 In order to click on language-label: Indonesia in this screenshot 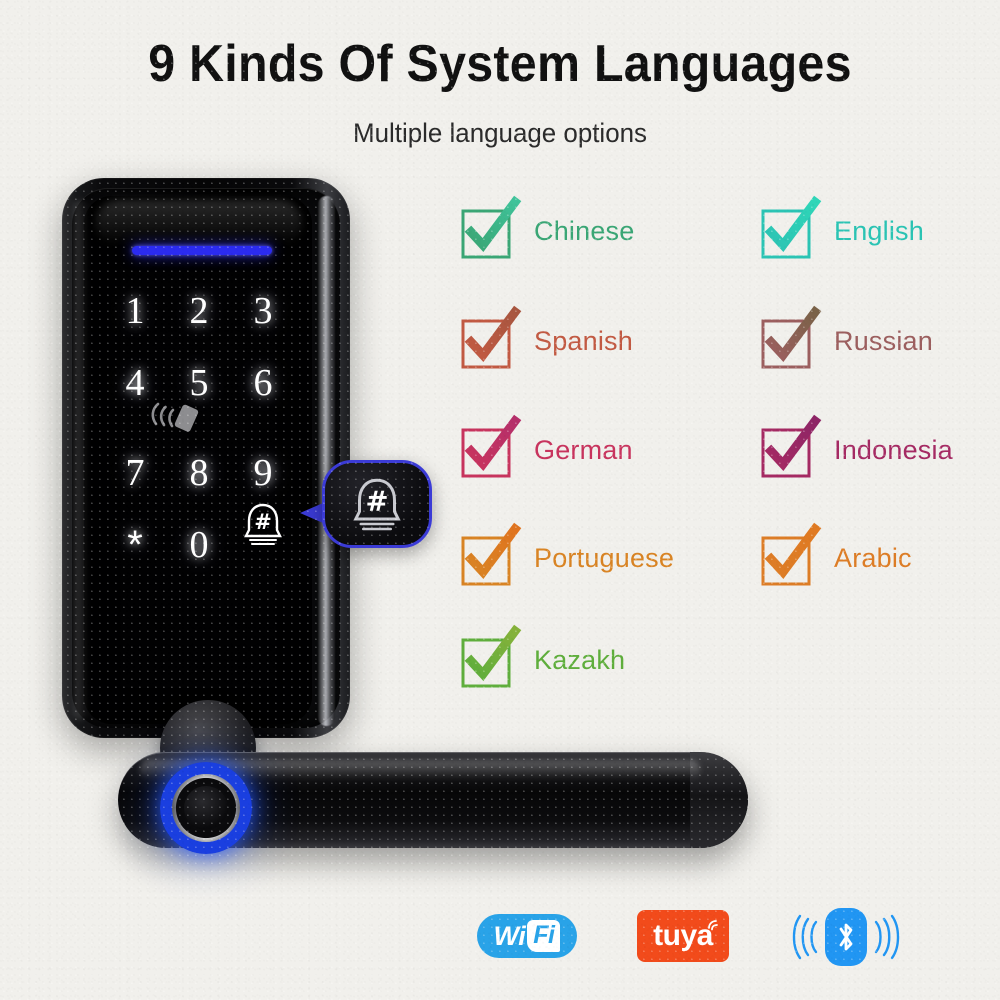, I will do `click(893, 449)`.